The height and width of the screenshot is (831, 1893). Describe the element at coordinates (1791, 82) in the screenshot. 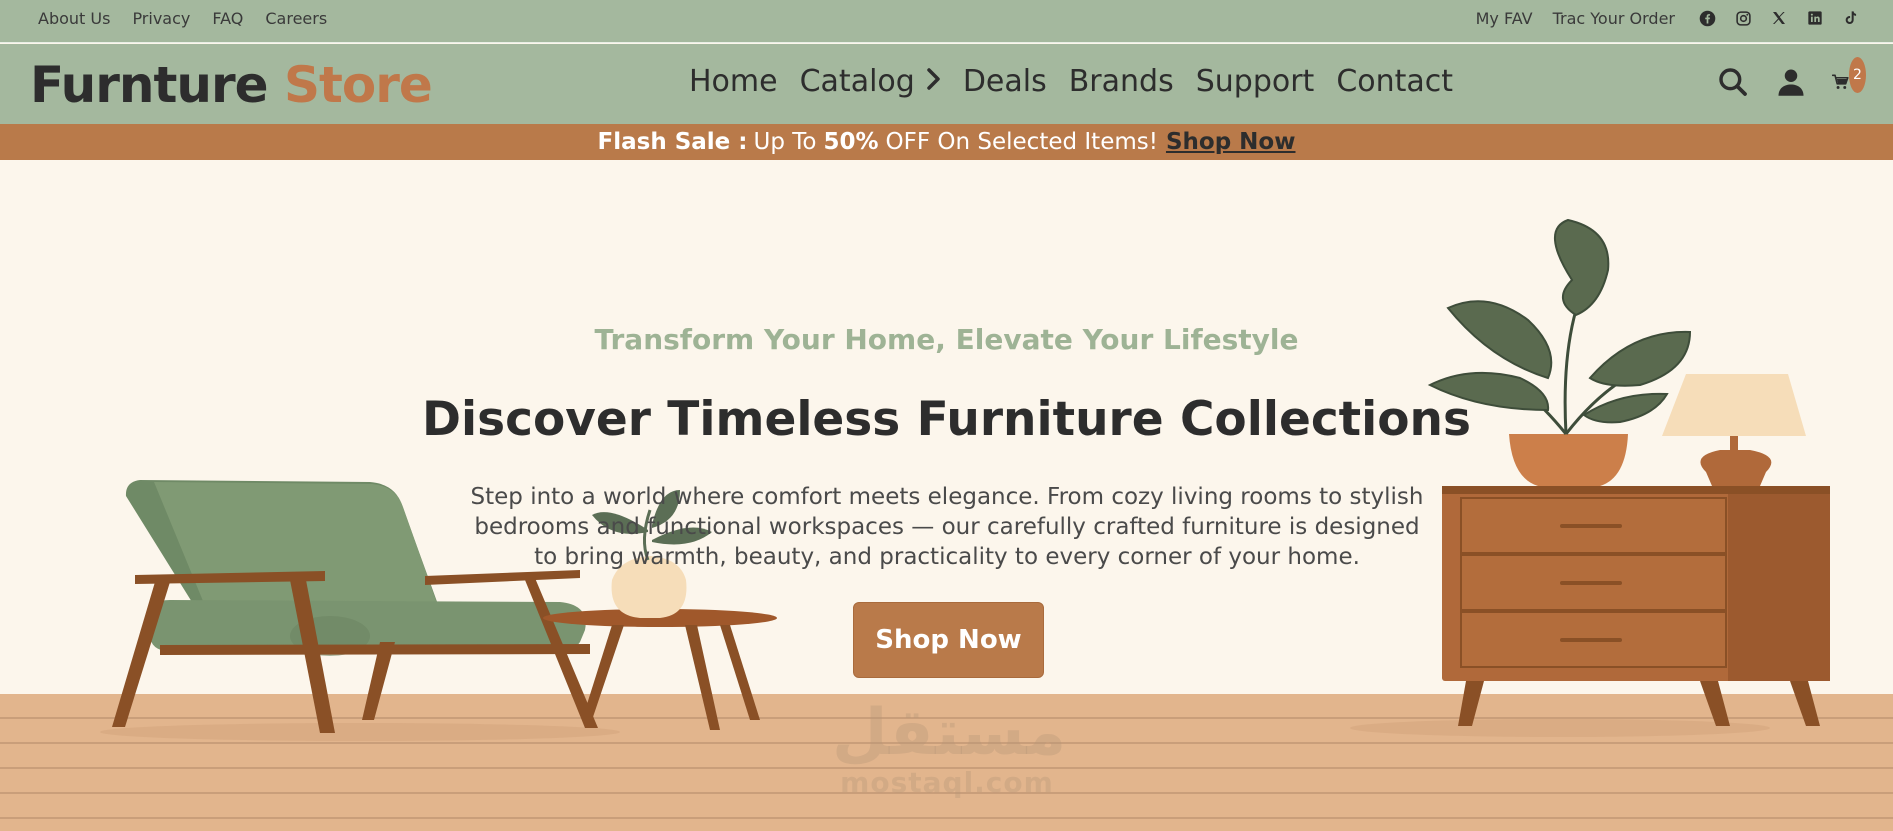

I see `user-icon` at that location.